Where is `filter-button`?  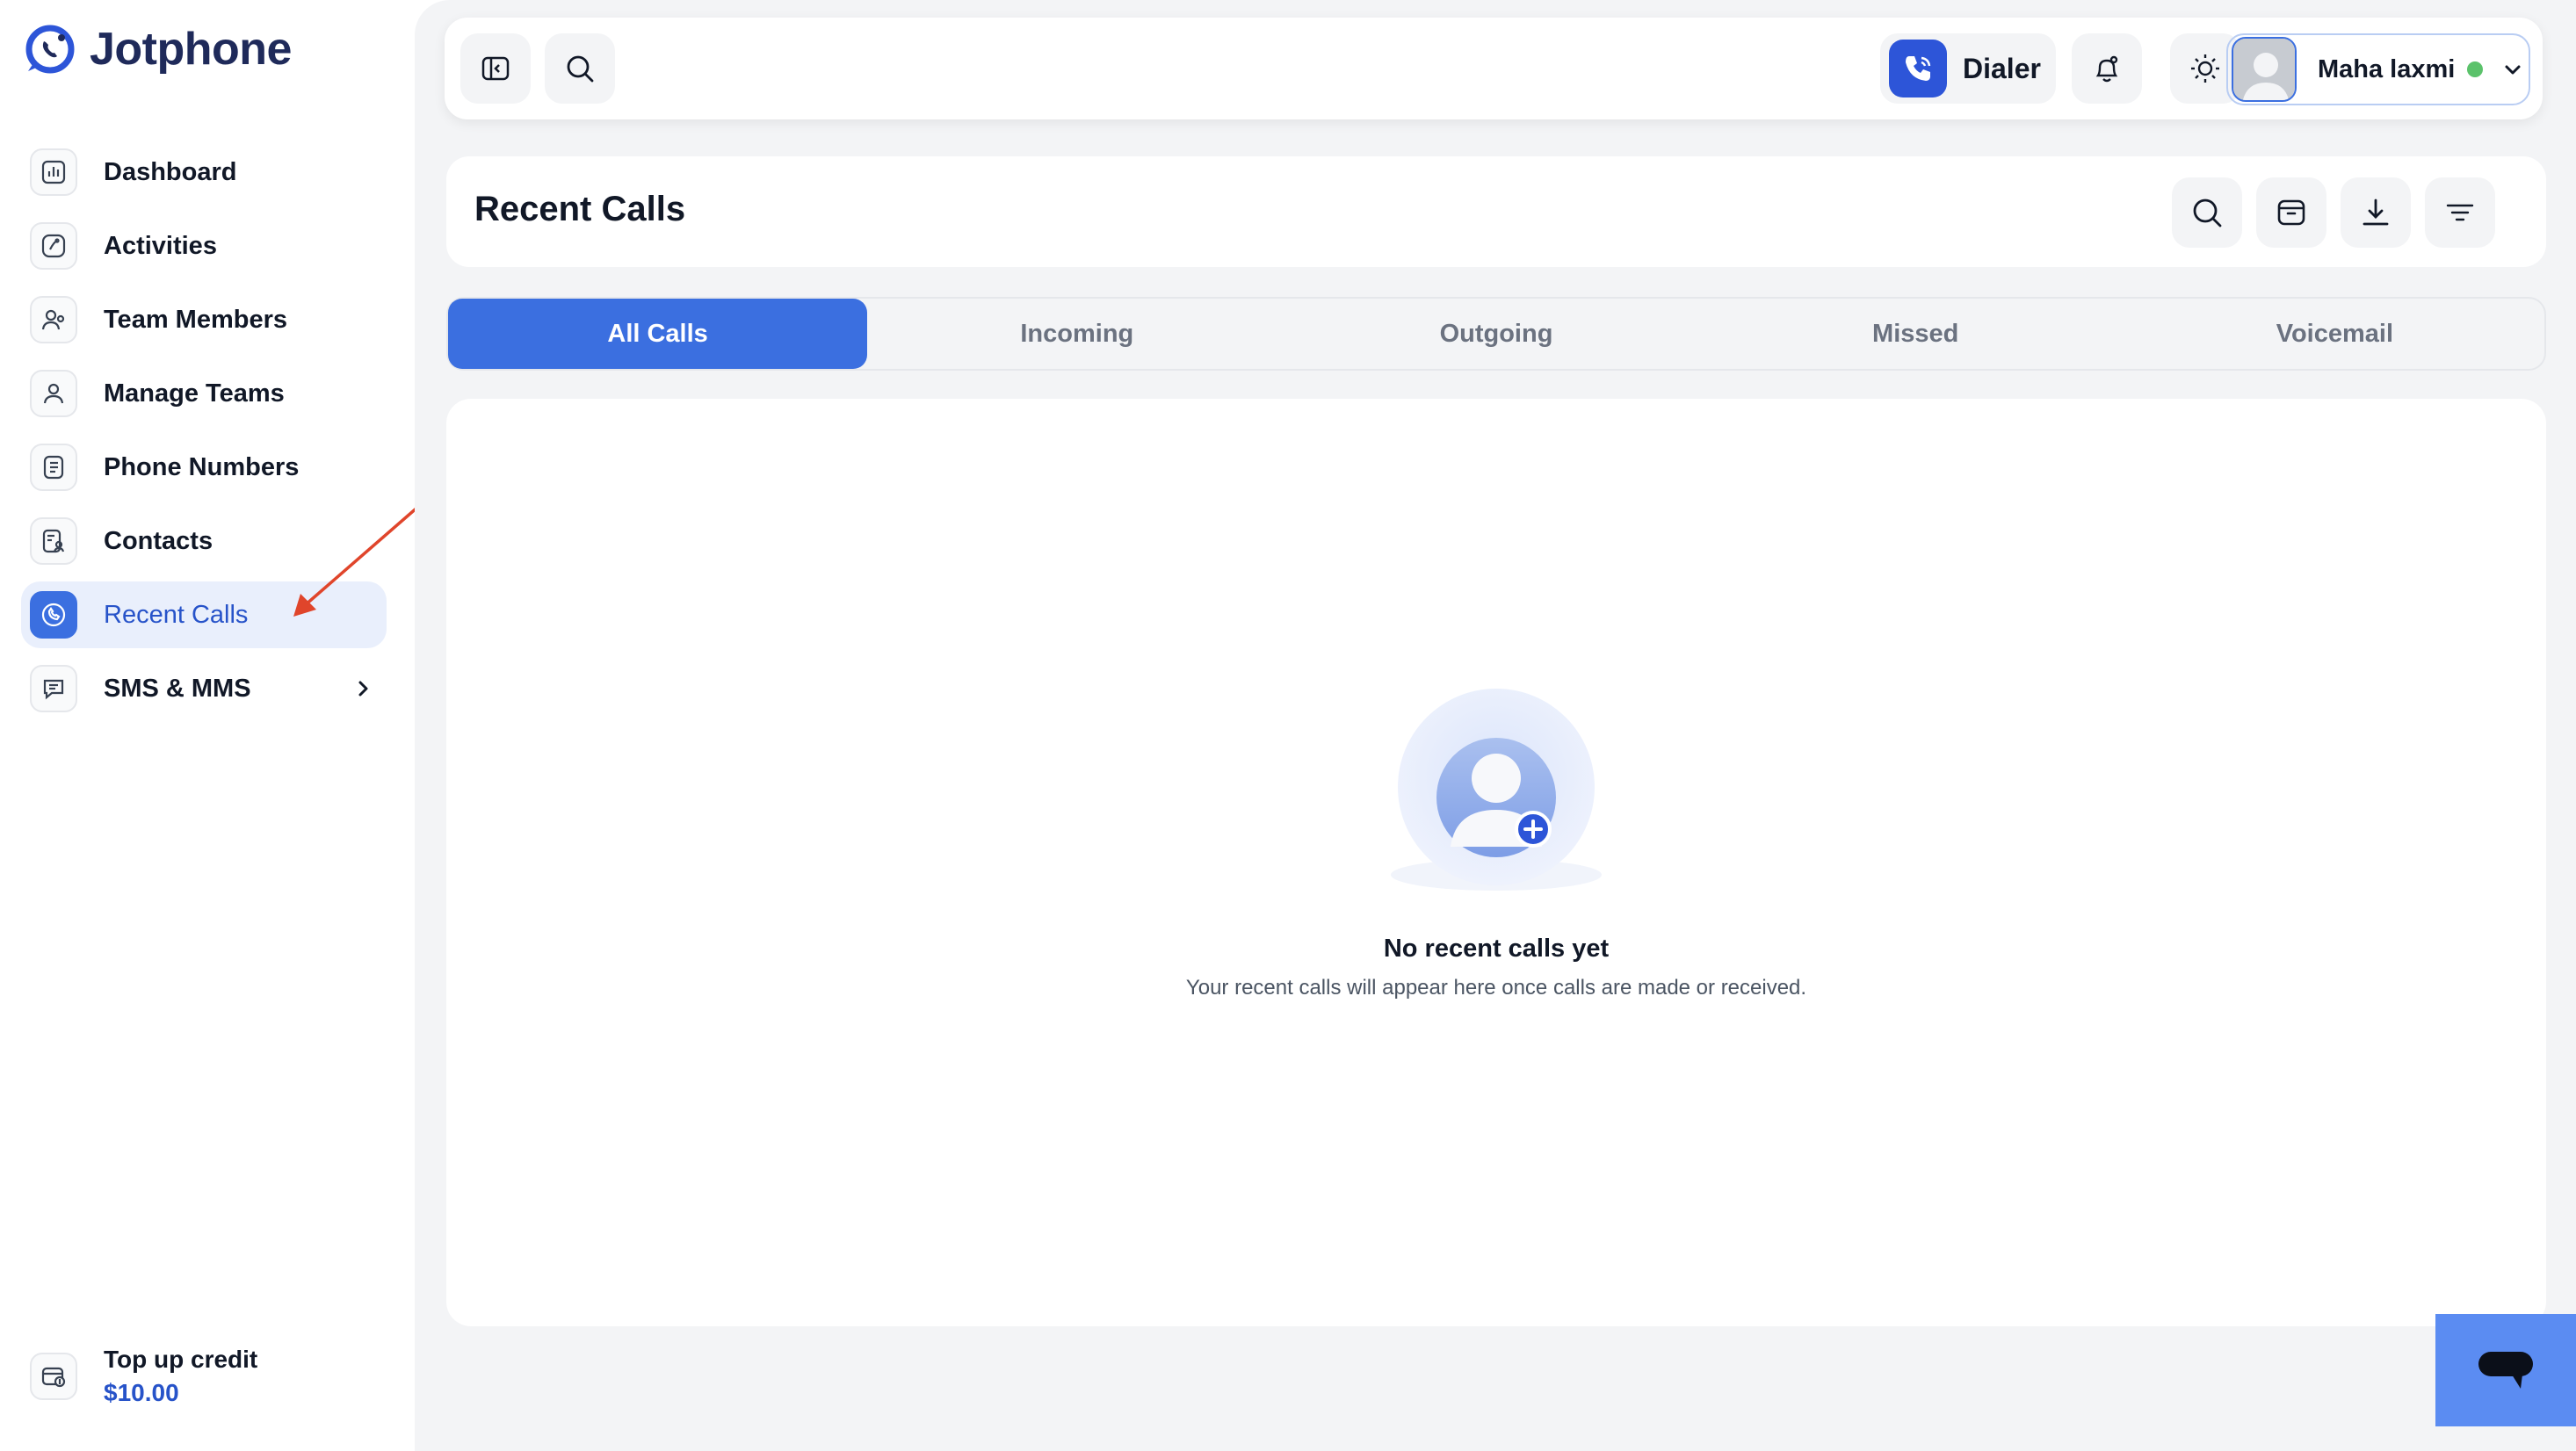
filter-button is located at coordinates (2460, 212).